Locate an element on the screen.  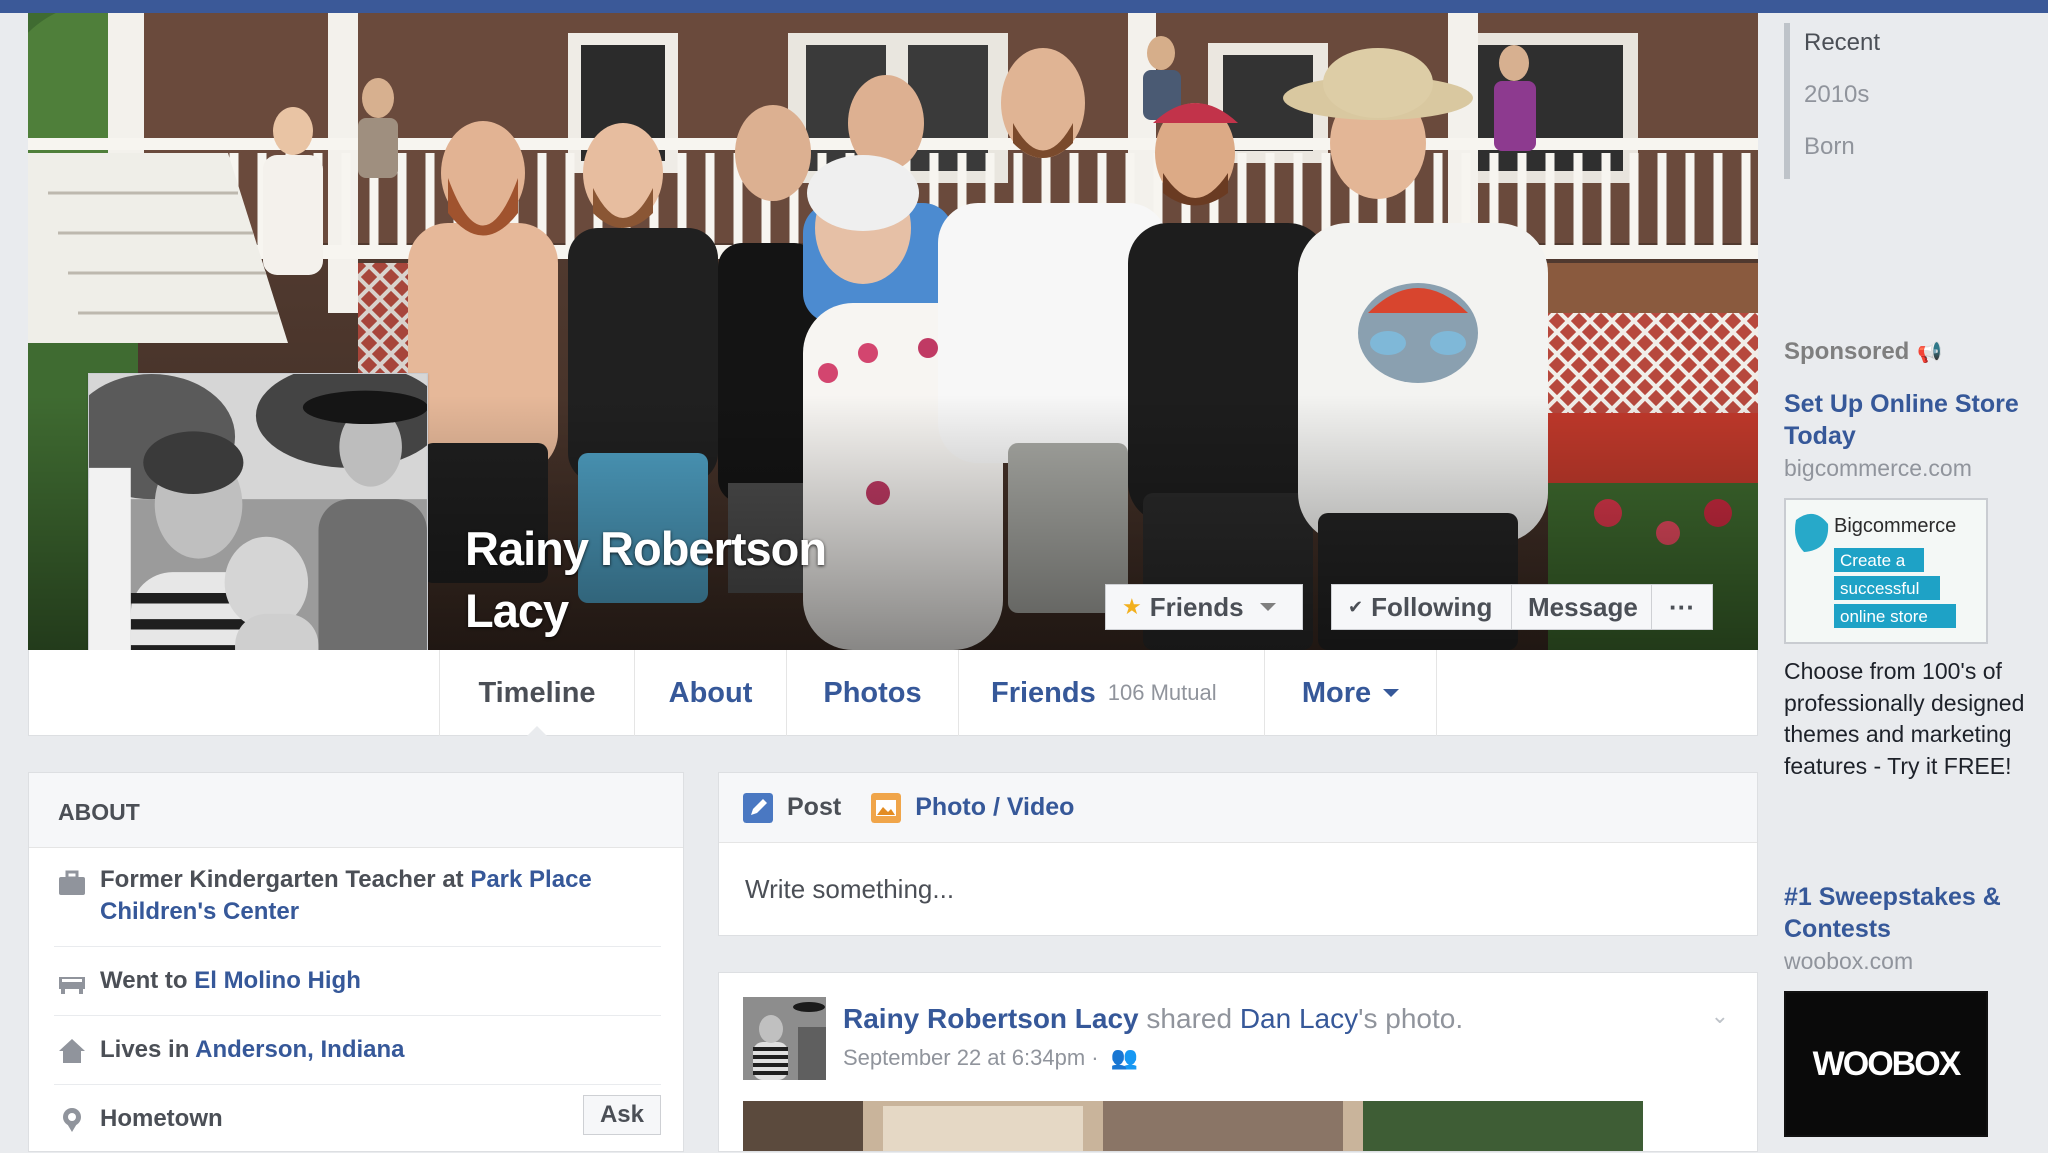
ad-image: WOOBOX is located at coordinates (1886, 1064).